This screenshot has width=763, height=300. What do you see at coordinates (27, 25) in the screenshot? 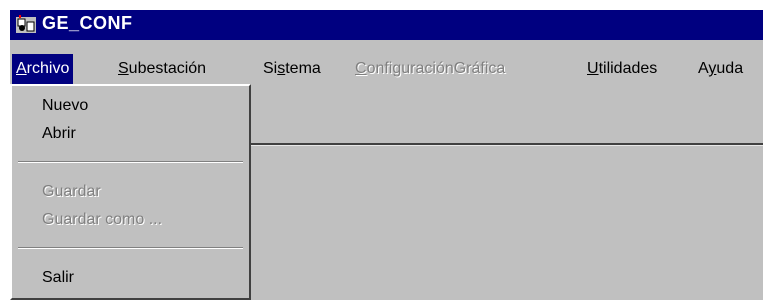
I see `app-icon` at bounding box center [27, 25].